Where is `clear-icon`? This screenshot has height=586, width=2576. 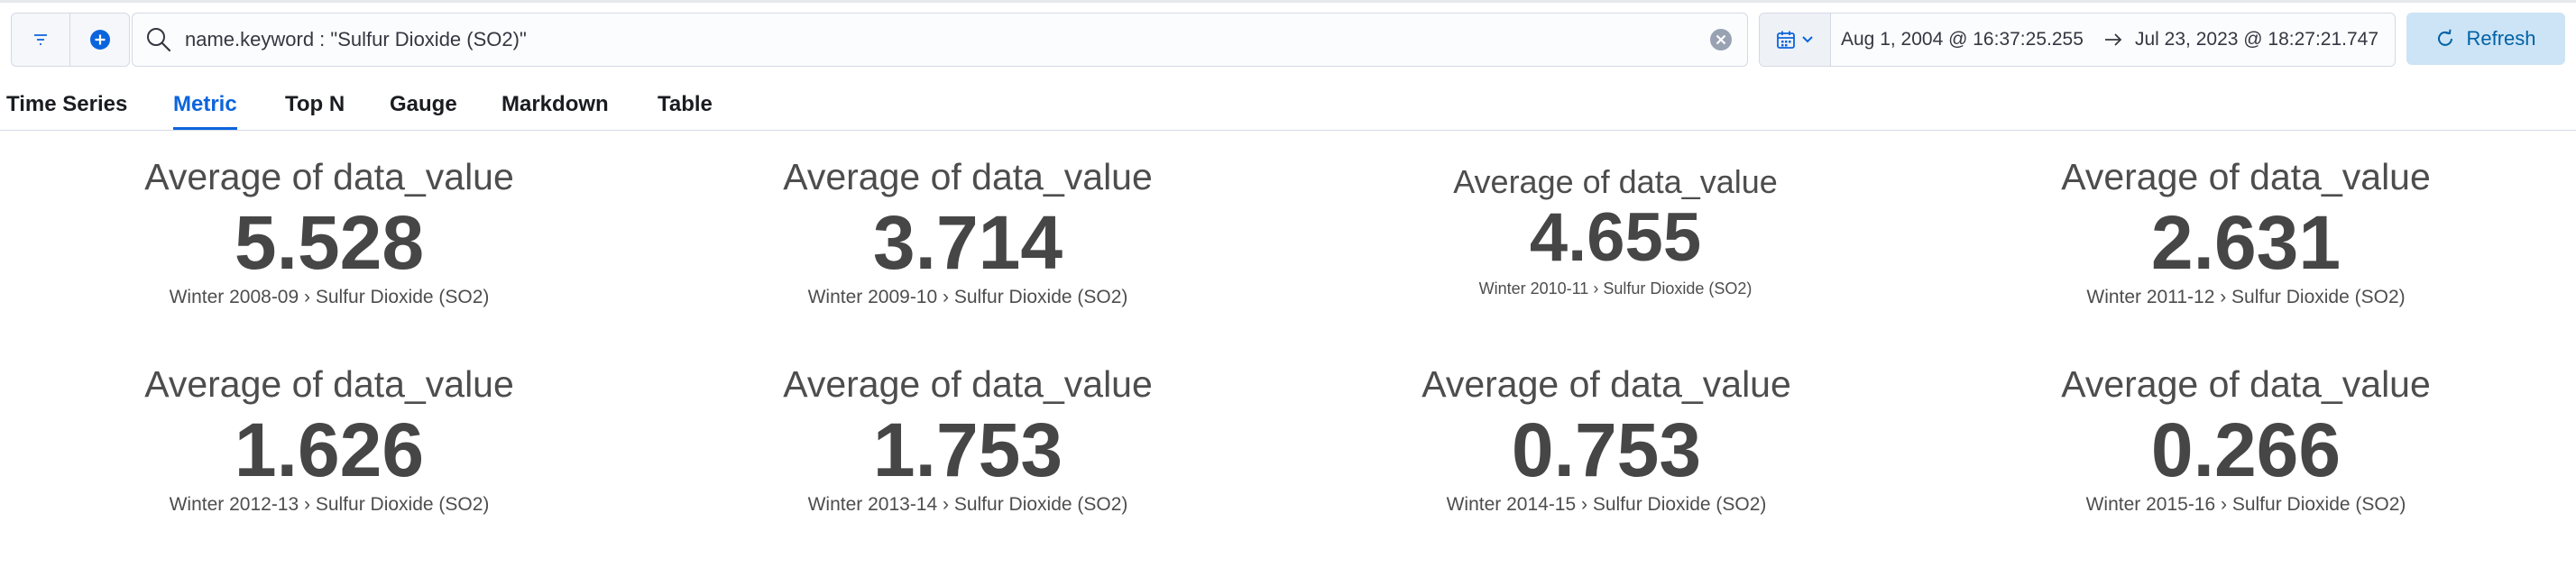
clear-icon is located at coordinates (1721, 39).